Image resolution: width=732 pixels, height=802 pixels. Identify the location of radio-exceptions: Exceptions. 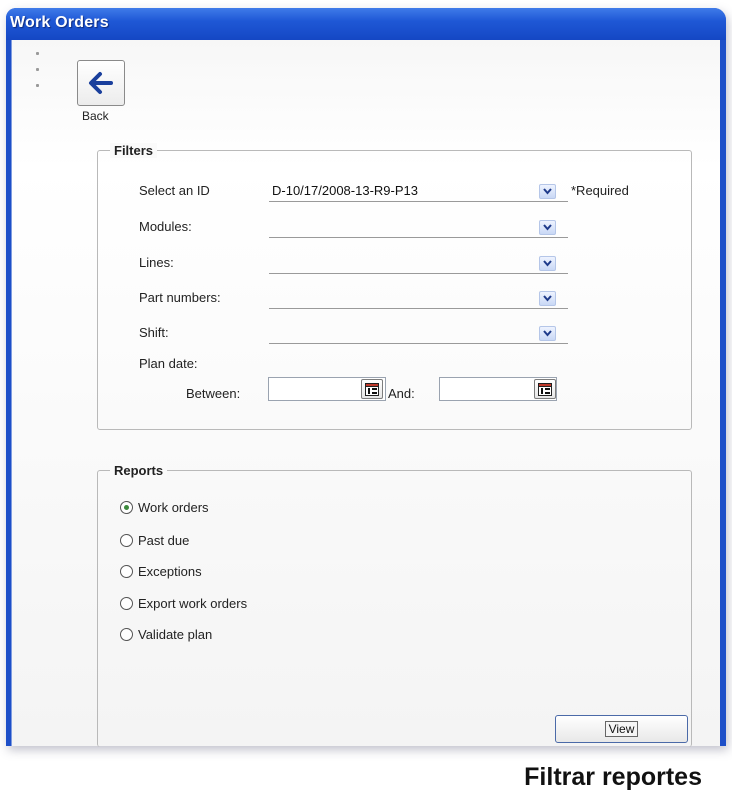
(161, 571).